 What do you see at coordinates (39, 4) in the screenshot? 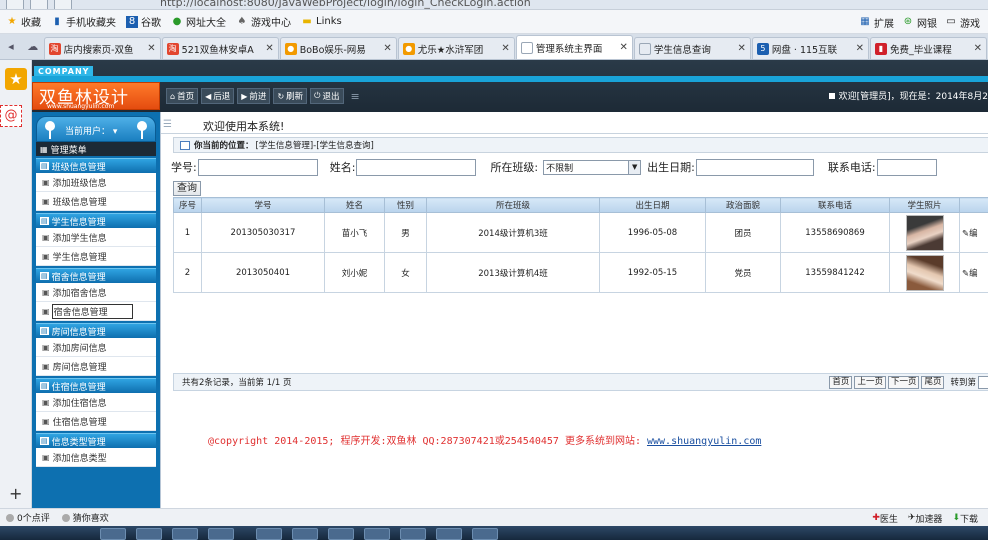
I see `forward-nav-button` at bounding box center [39, 4].